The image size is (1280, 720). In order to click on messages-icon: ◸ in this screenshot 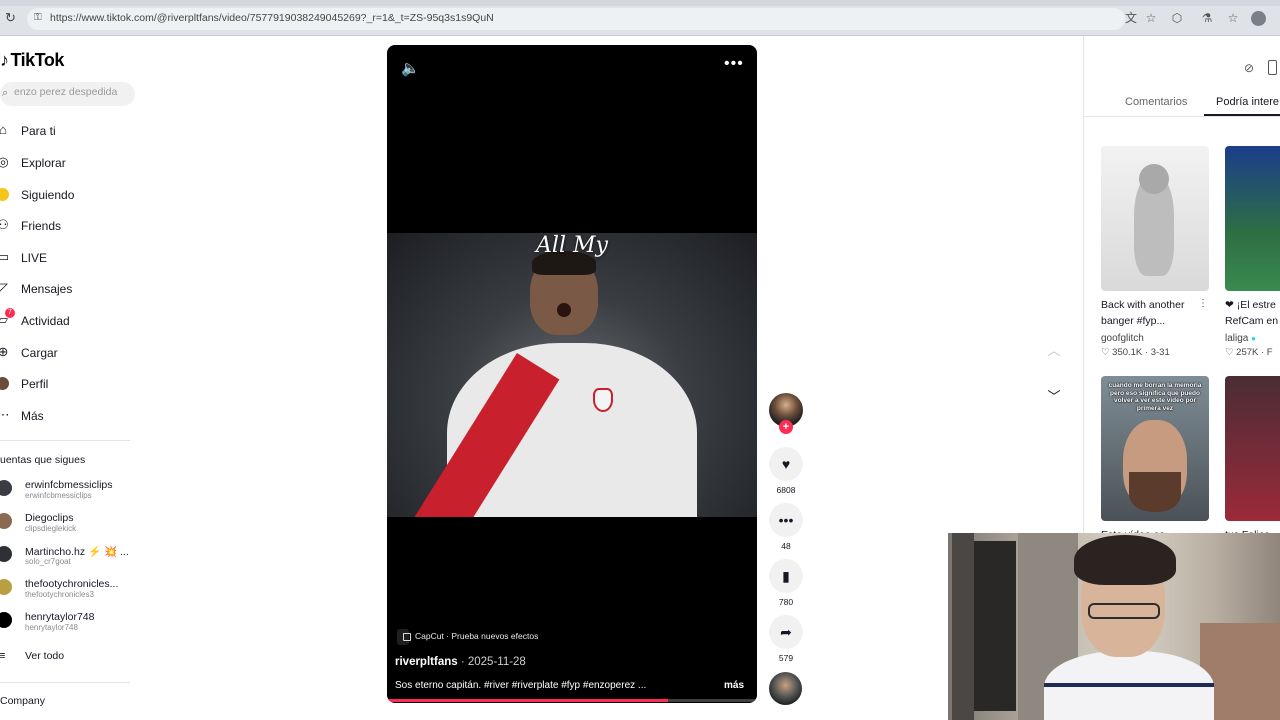, I will do `click(4, 287)`.